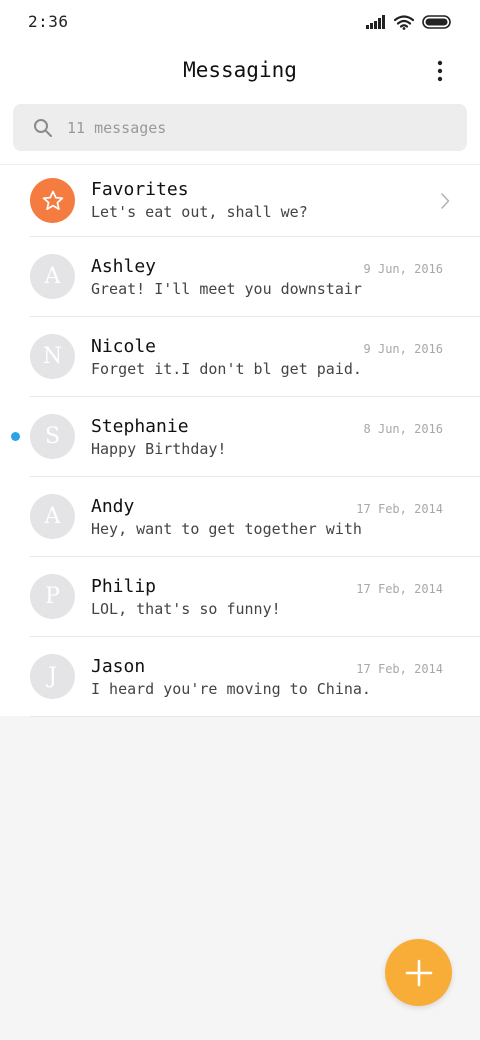 This screenshot has width=480, height=1040. What do you see at coordinates (255, 716) in the screenshot?
I see `row-divider` at bounding box center [255, 716].